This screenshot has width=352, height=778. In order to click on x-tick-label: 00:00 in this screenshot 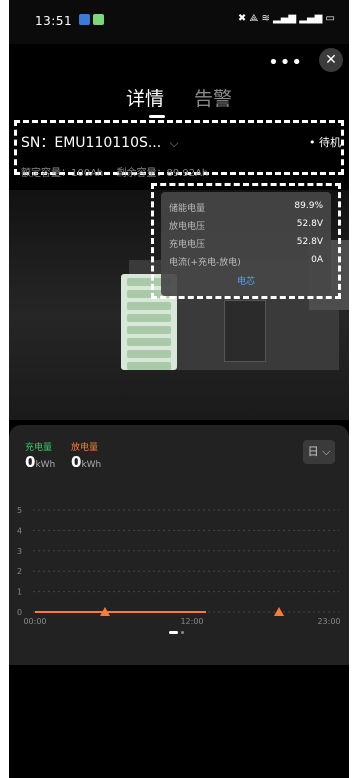, I will do `click(34, 621)`.